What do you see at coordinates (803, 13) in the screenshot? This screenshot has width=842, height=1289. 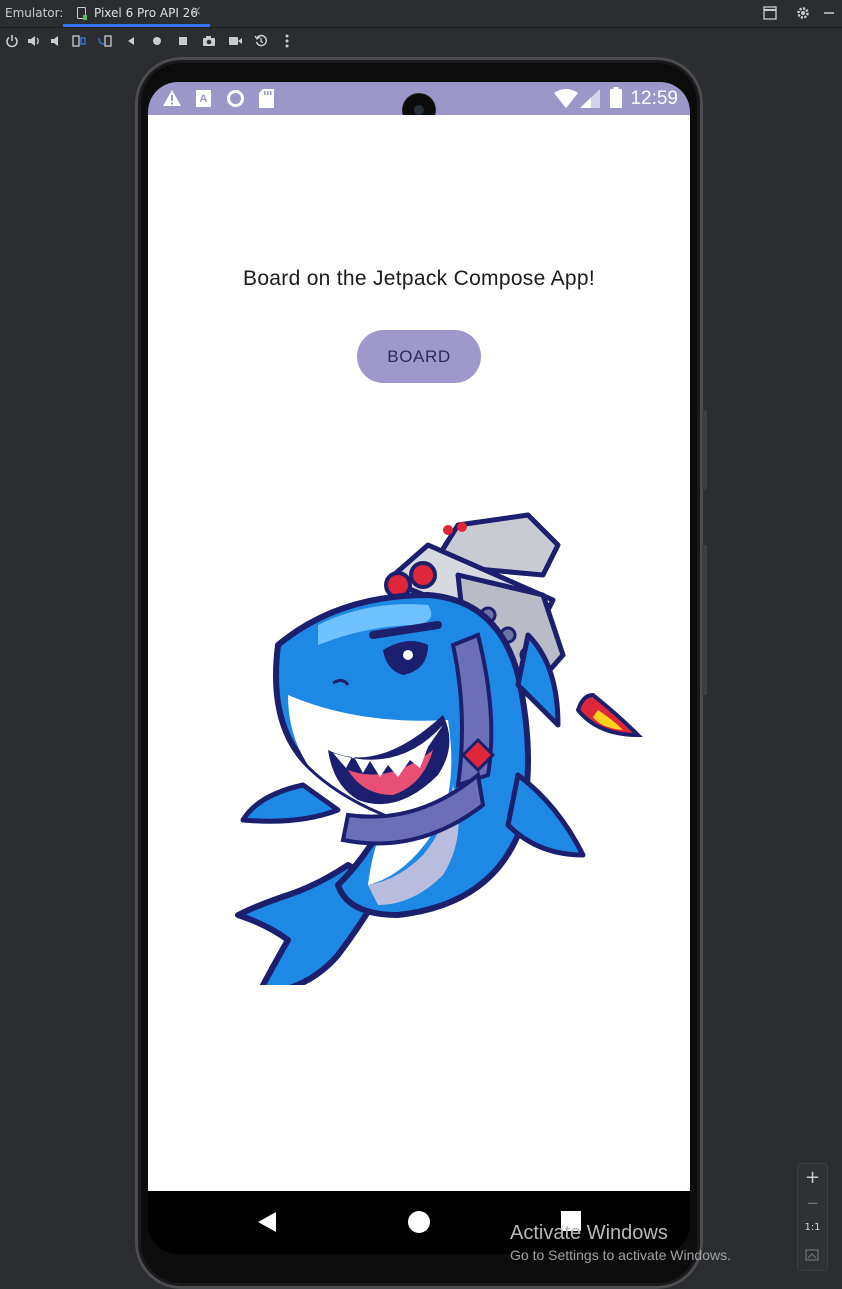 I see `settings-icon` at bounding box center [803, 13].